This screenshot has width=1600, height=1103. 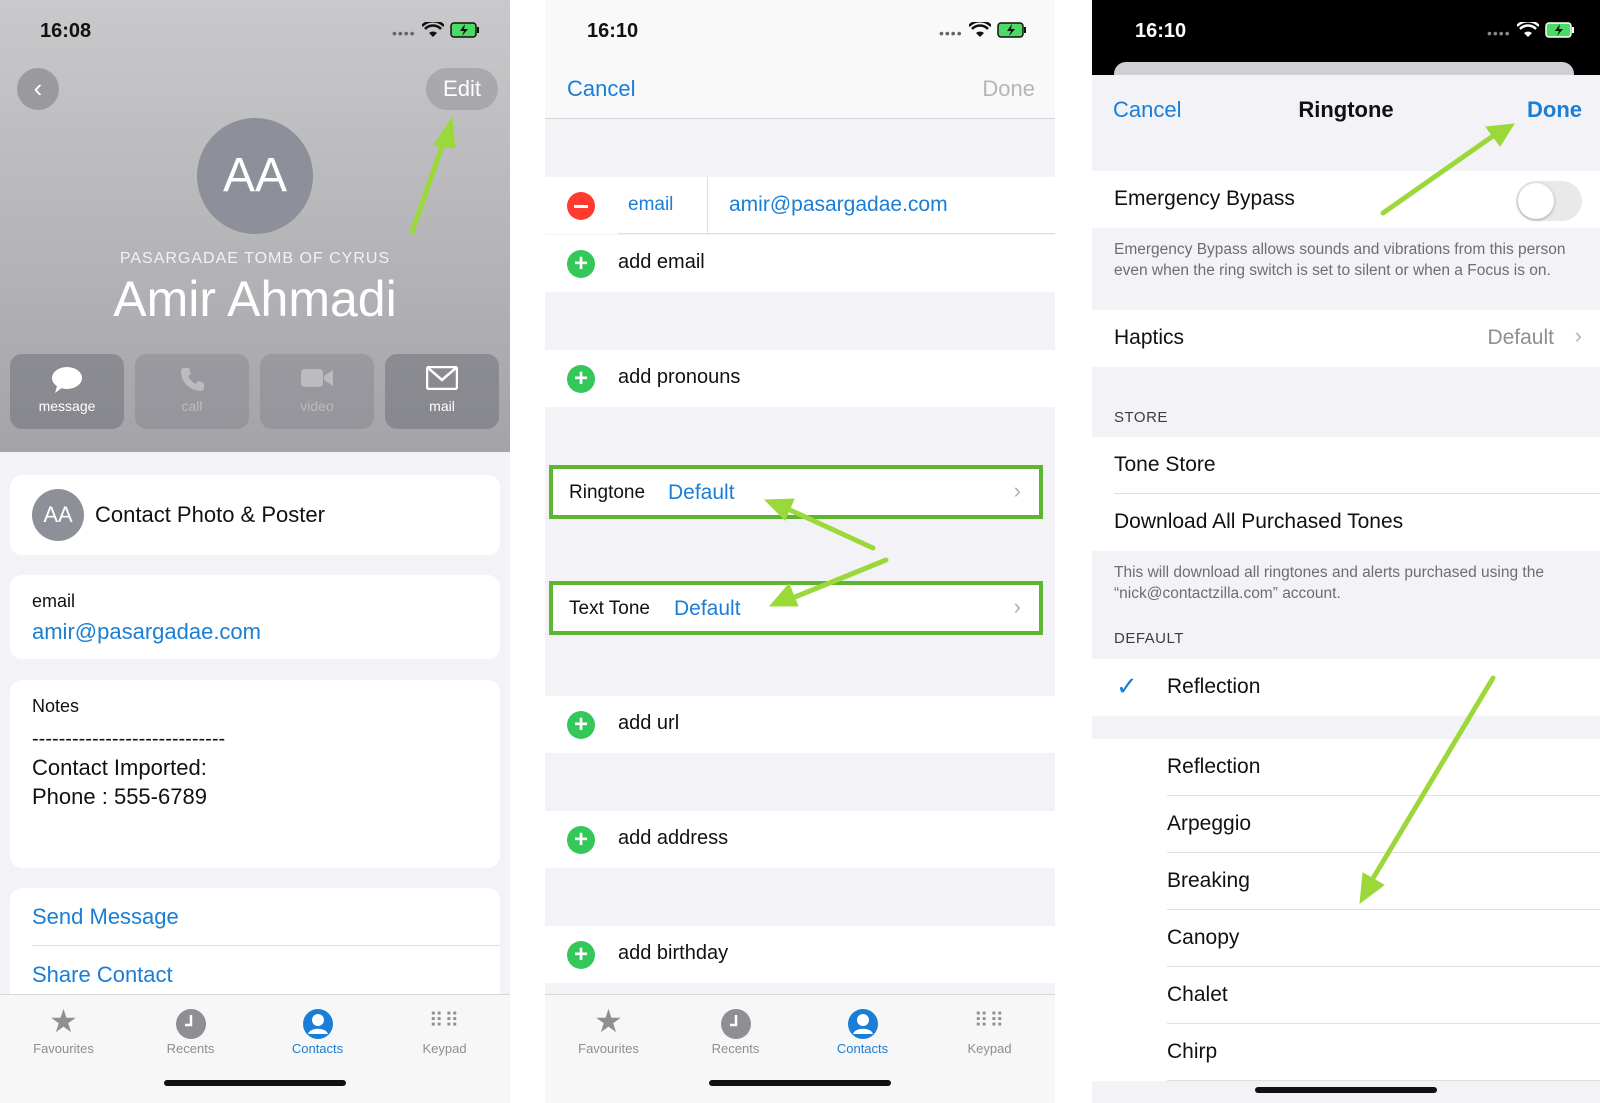 I want to click on add-birthday-row: + add birthday, so click(x=800, y=954).